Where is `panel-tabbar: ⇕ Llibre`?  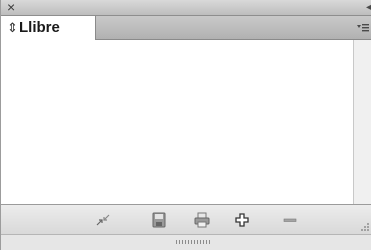
panel-tabbar: ⇕ Llibre is located at coordinates (186, 28).